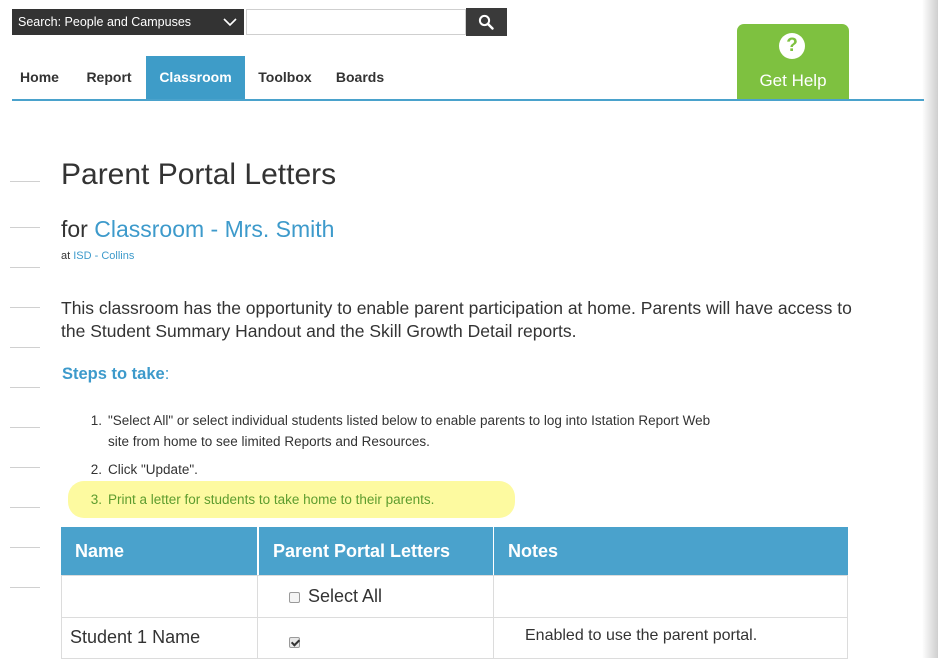 This screenshot has width=938, height=659. I want to click on select-all-cell: Select All, so click(375, 596).